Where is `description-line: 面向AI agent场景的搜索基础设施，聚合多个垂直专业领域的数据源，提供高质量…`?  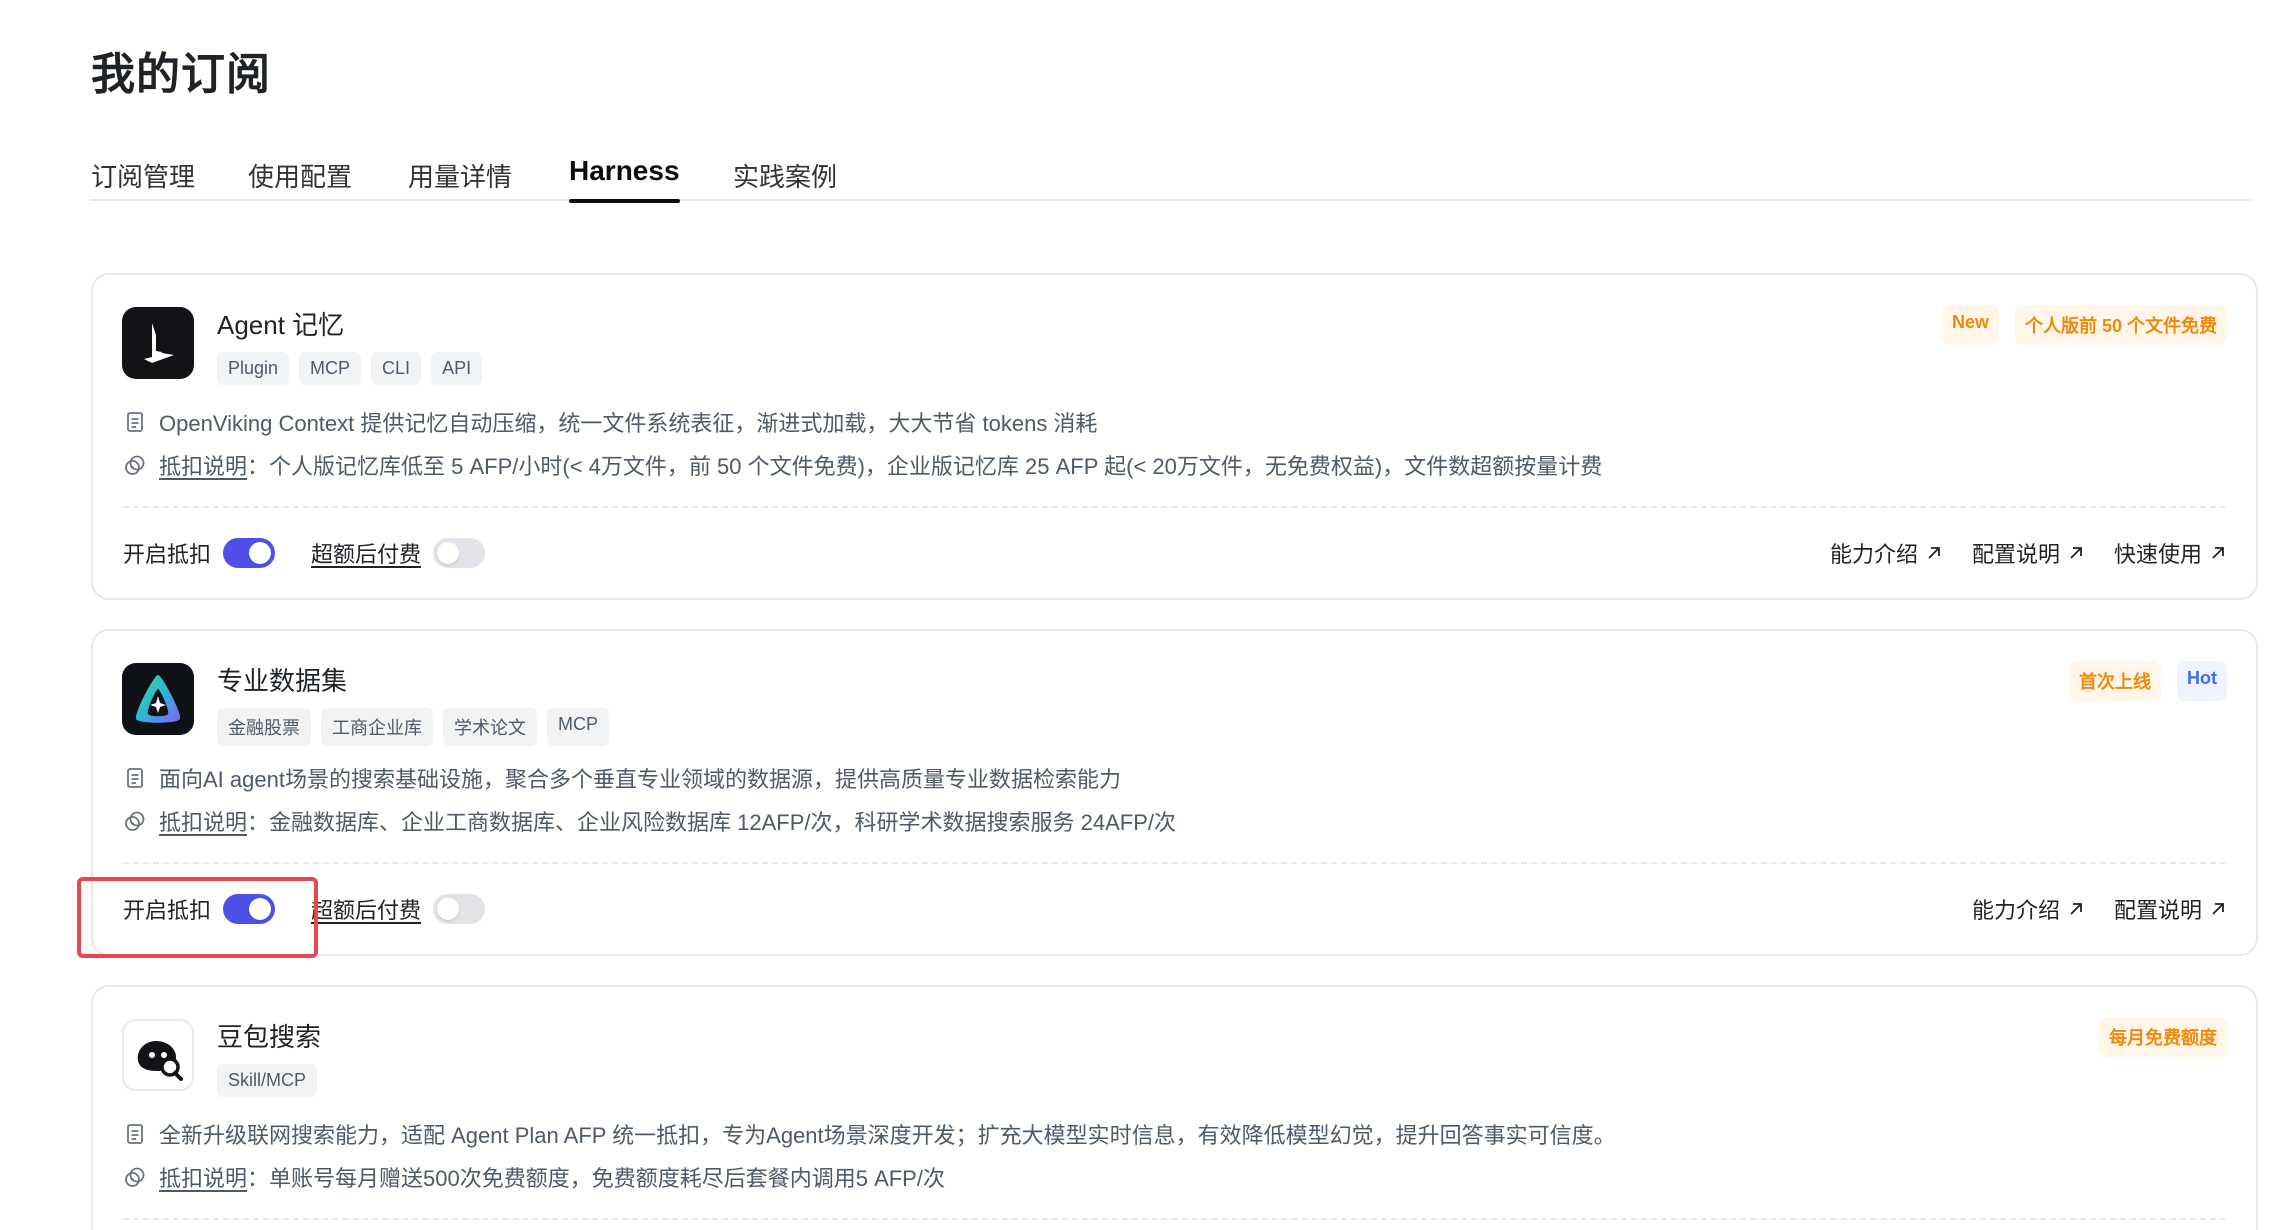
description-line: 面向AI agent场景的搜索基础设施，聚合多个垂直专业领域的数据源，提供高质量… is located at coordinates (622, 778).